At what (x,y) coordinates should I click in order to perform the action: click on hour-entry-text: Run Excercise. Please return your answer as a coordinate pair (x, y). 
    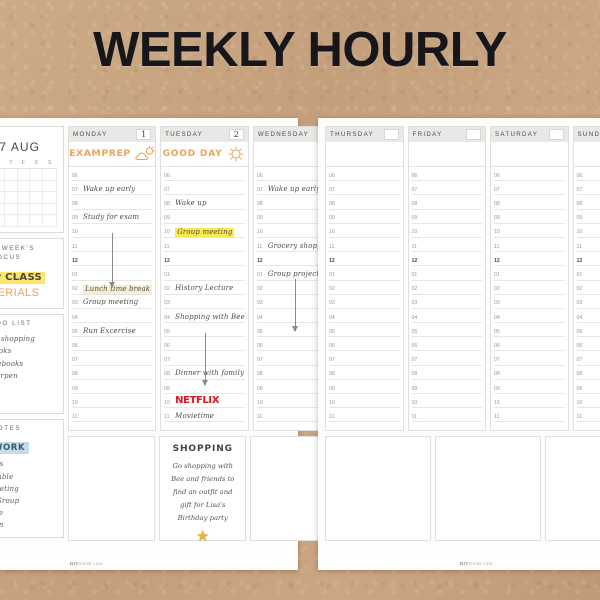
    Looking at the image, I should click on (109, 332).